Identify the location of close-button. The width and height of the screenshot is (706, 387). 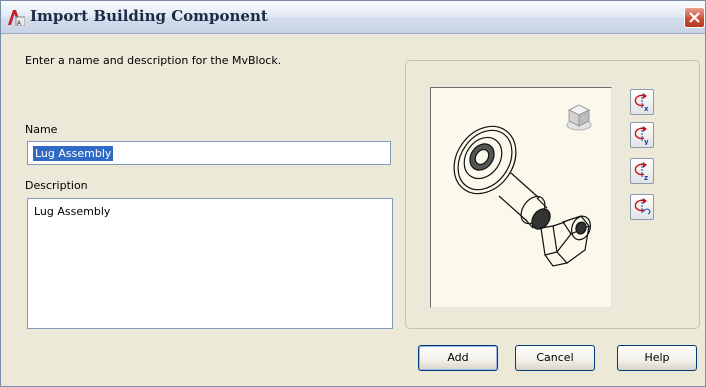
(694, 17).